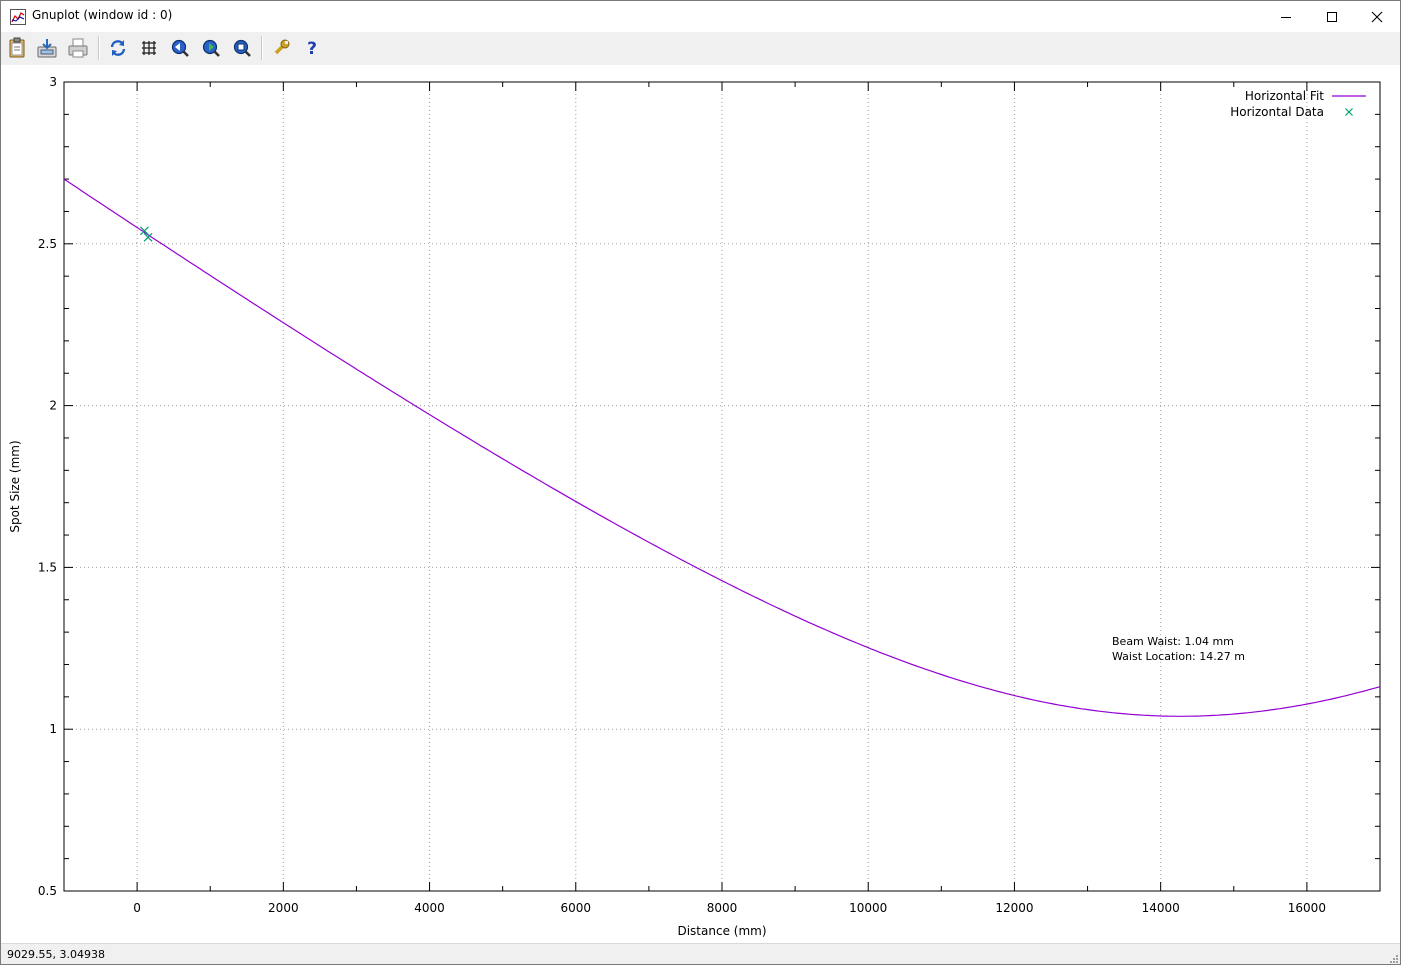 This screenshot has width=1401, height=965. I want to click on printer-icon, so click(78, 48).